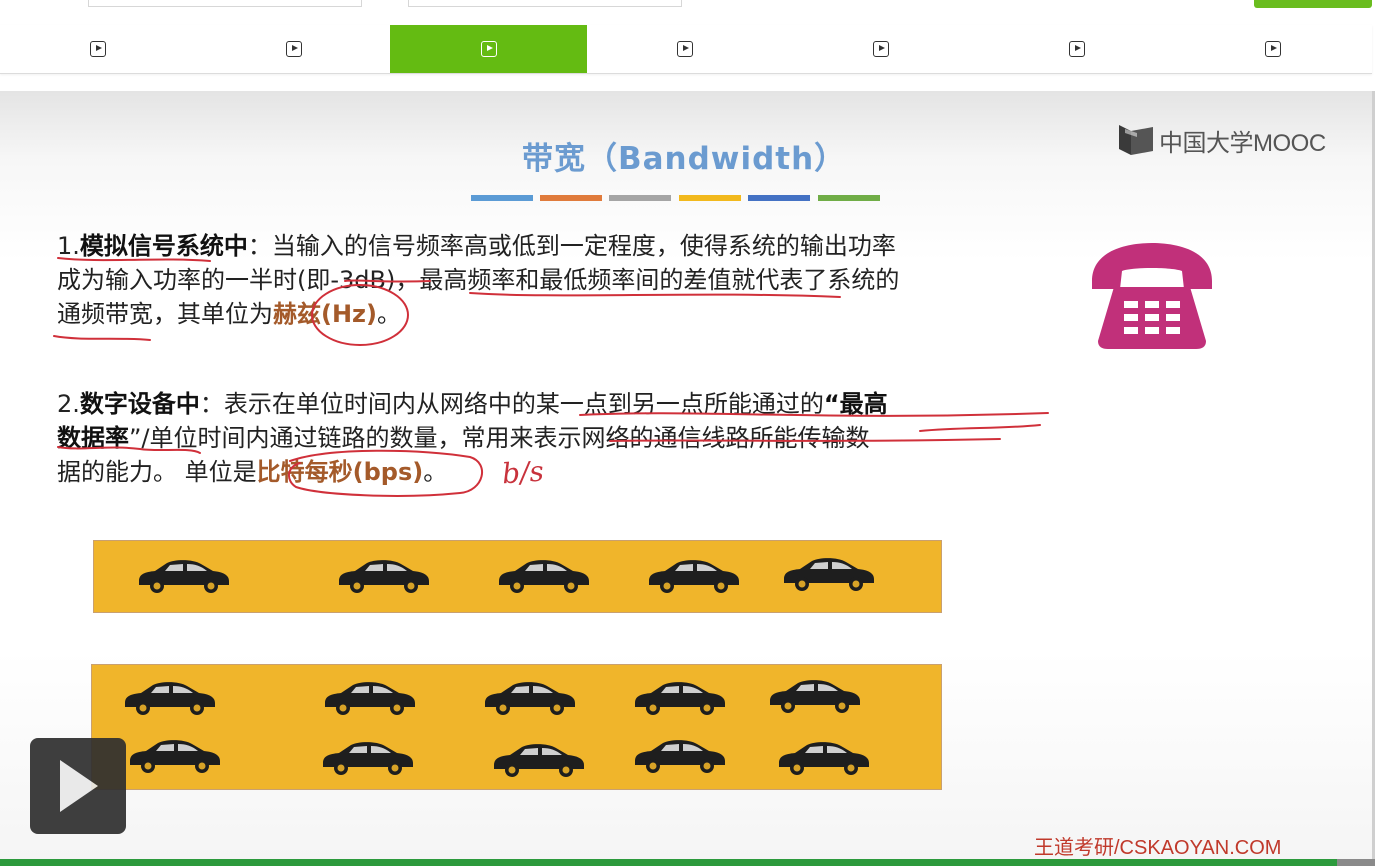 This screenshot has height=866, width=1375. I want to click on unit-bps: 比特每秒(bps), so click(340, 472).